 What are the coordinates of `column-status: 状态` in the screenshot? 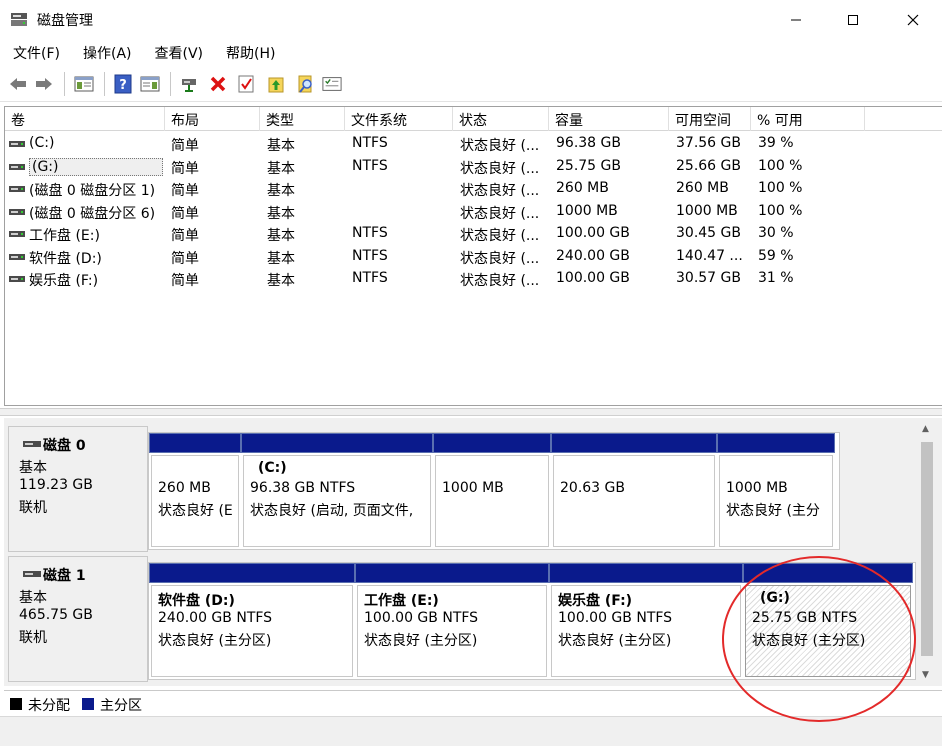 It's located at (501, 119).